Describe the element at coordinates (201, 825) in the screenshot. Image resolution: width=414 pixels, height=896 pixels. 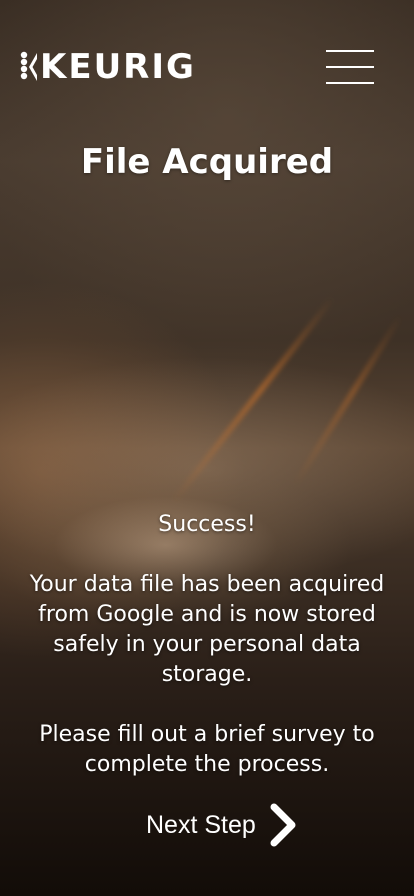
I see `next-step-label: Next Step` at that location.